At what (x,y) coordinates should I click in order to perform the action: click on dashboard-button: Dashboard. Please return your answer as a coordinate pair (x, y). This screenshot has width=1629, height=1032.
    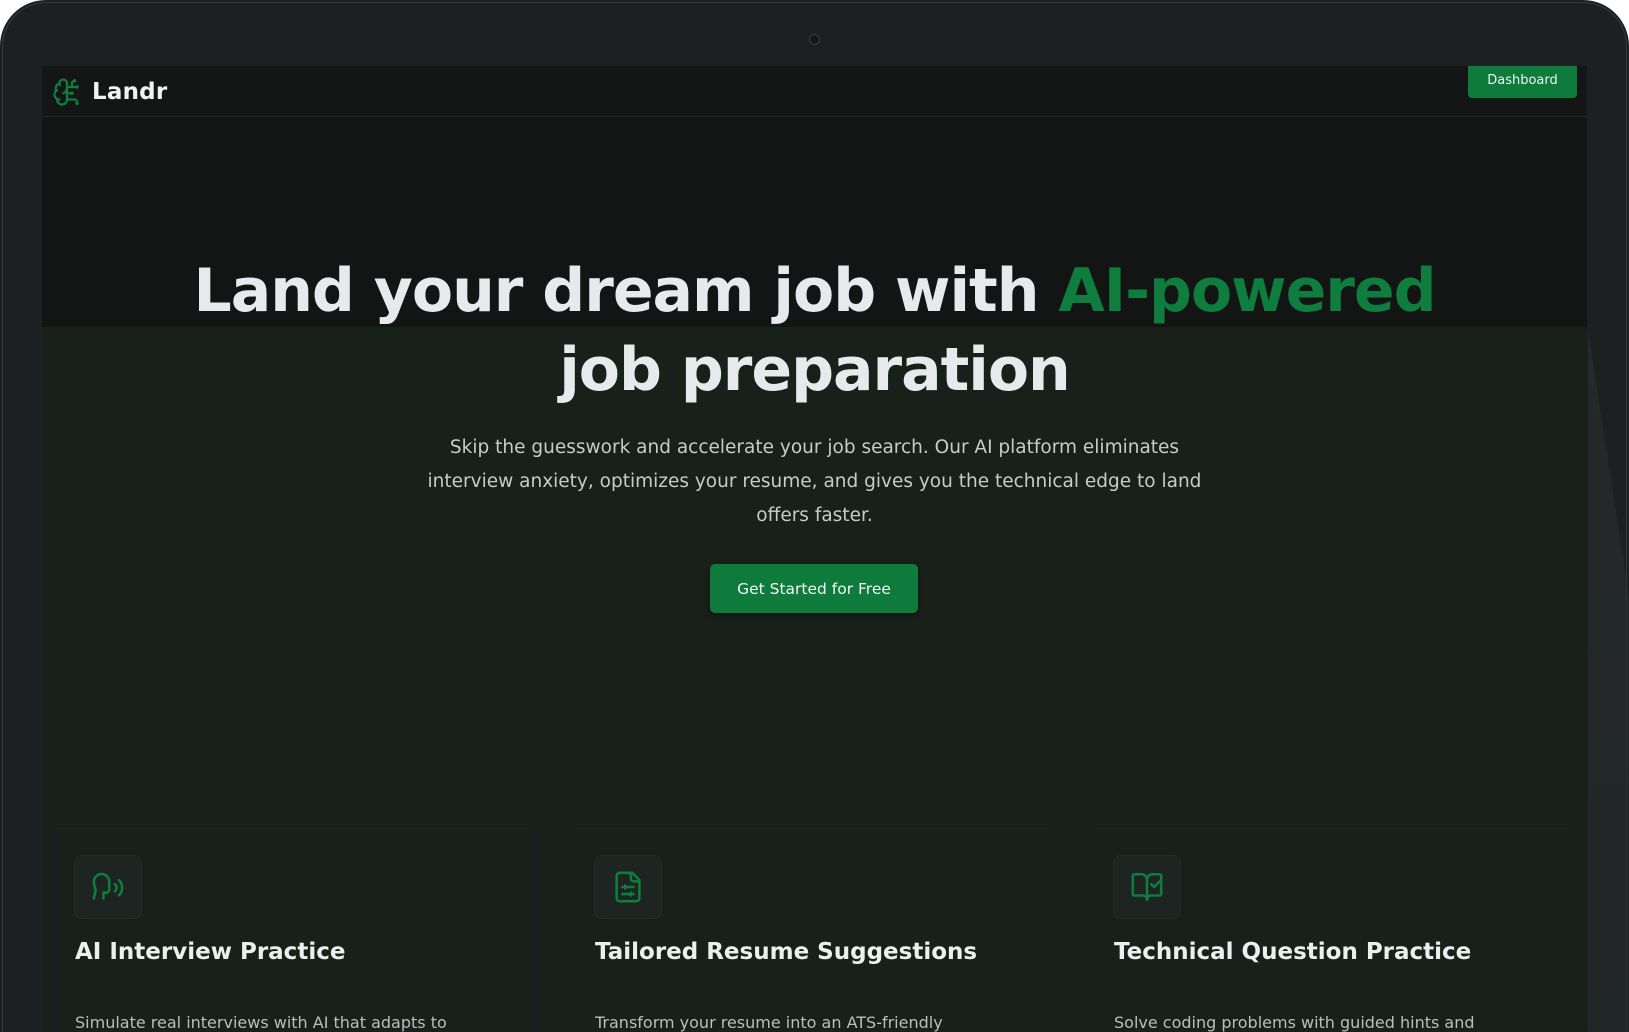
    Looking at the image, I should click on (1522, 82).